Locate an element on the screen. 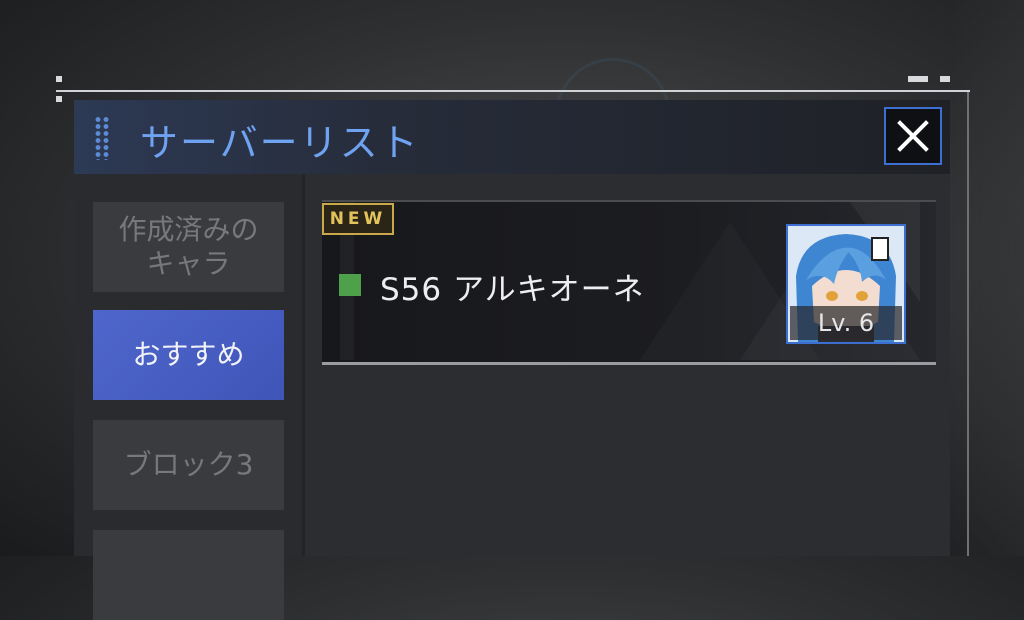 This screenshot has height=620, width=1024. frame-right-line is located at coordinates (968, 324).